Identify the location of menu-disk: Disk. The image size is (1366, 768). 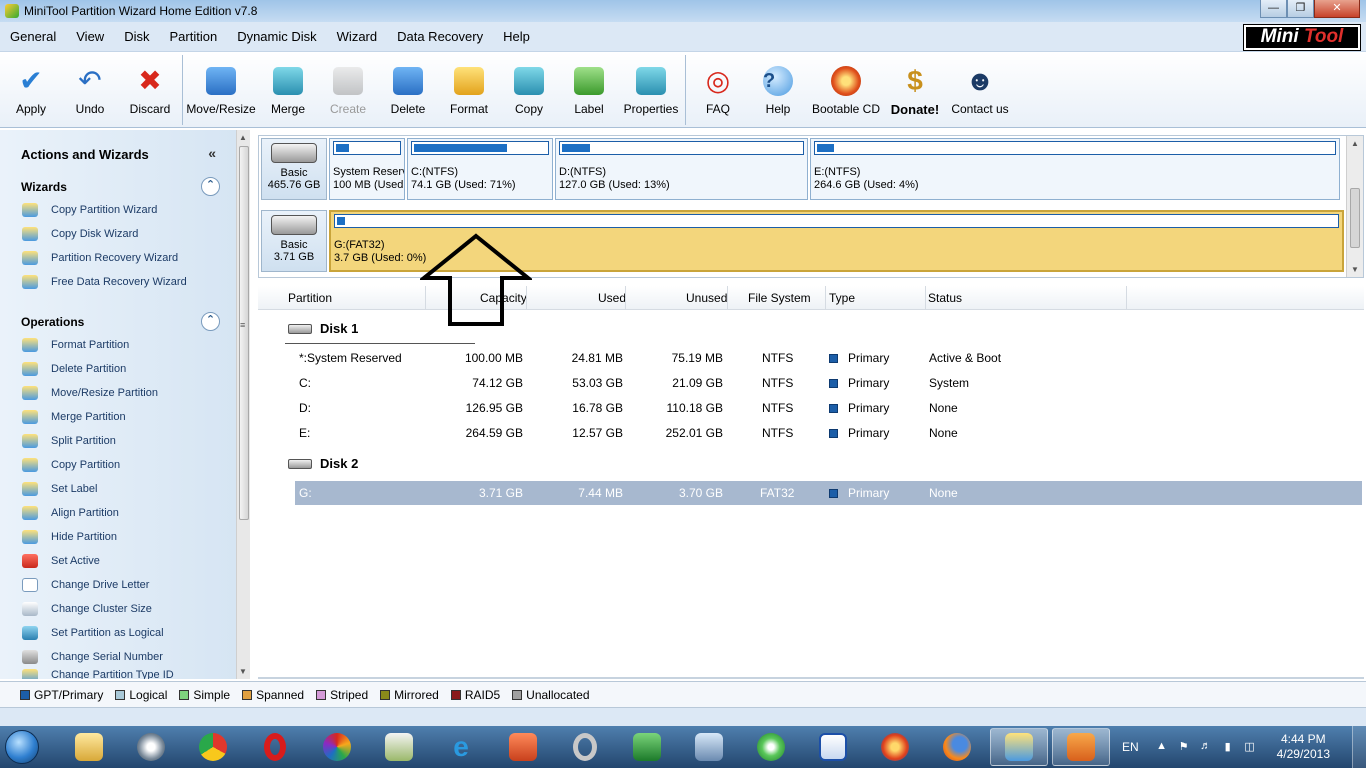
(136, 36).